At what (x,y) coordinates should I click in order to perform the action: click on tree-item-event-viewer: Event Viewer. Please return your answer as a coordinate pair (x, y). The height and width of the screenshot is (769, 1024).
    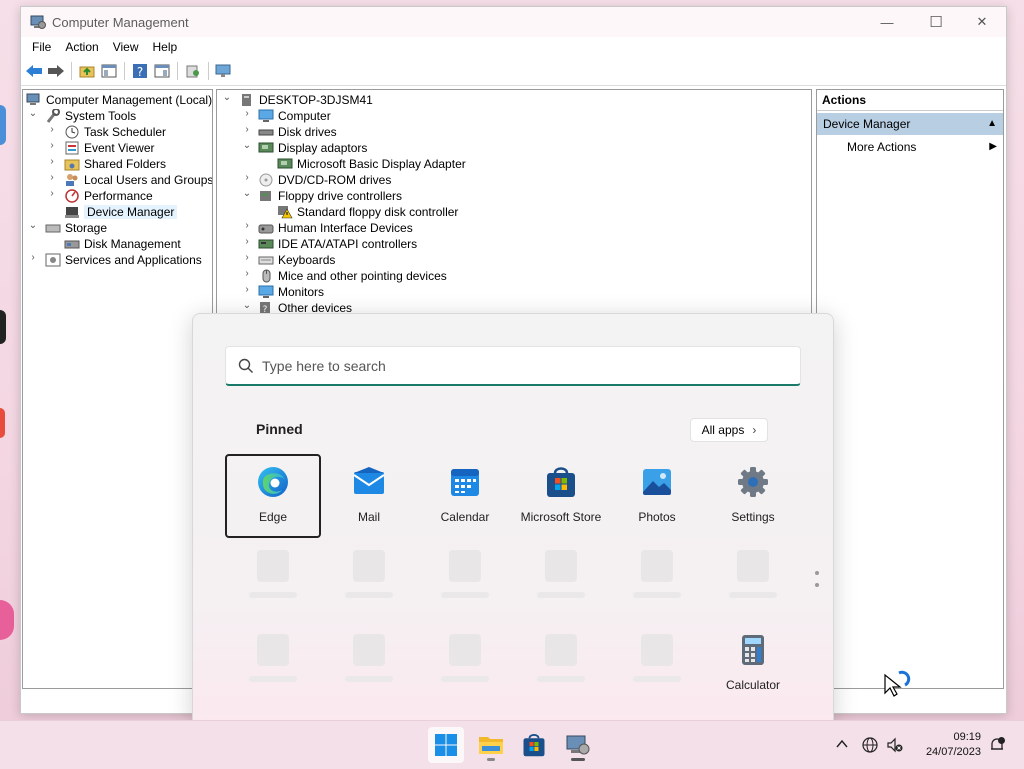
    Looking at the image, I should click on (109, 148).